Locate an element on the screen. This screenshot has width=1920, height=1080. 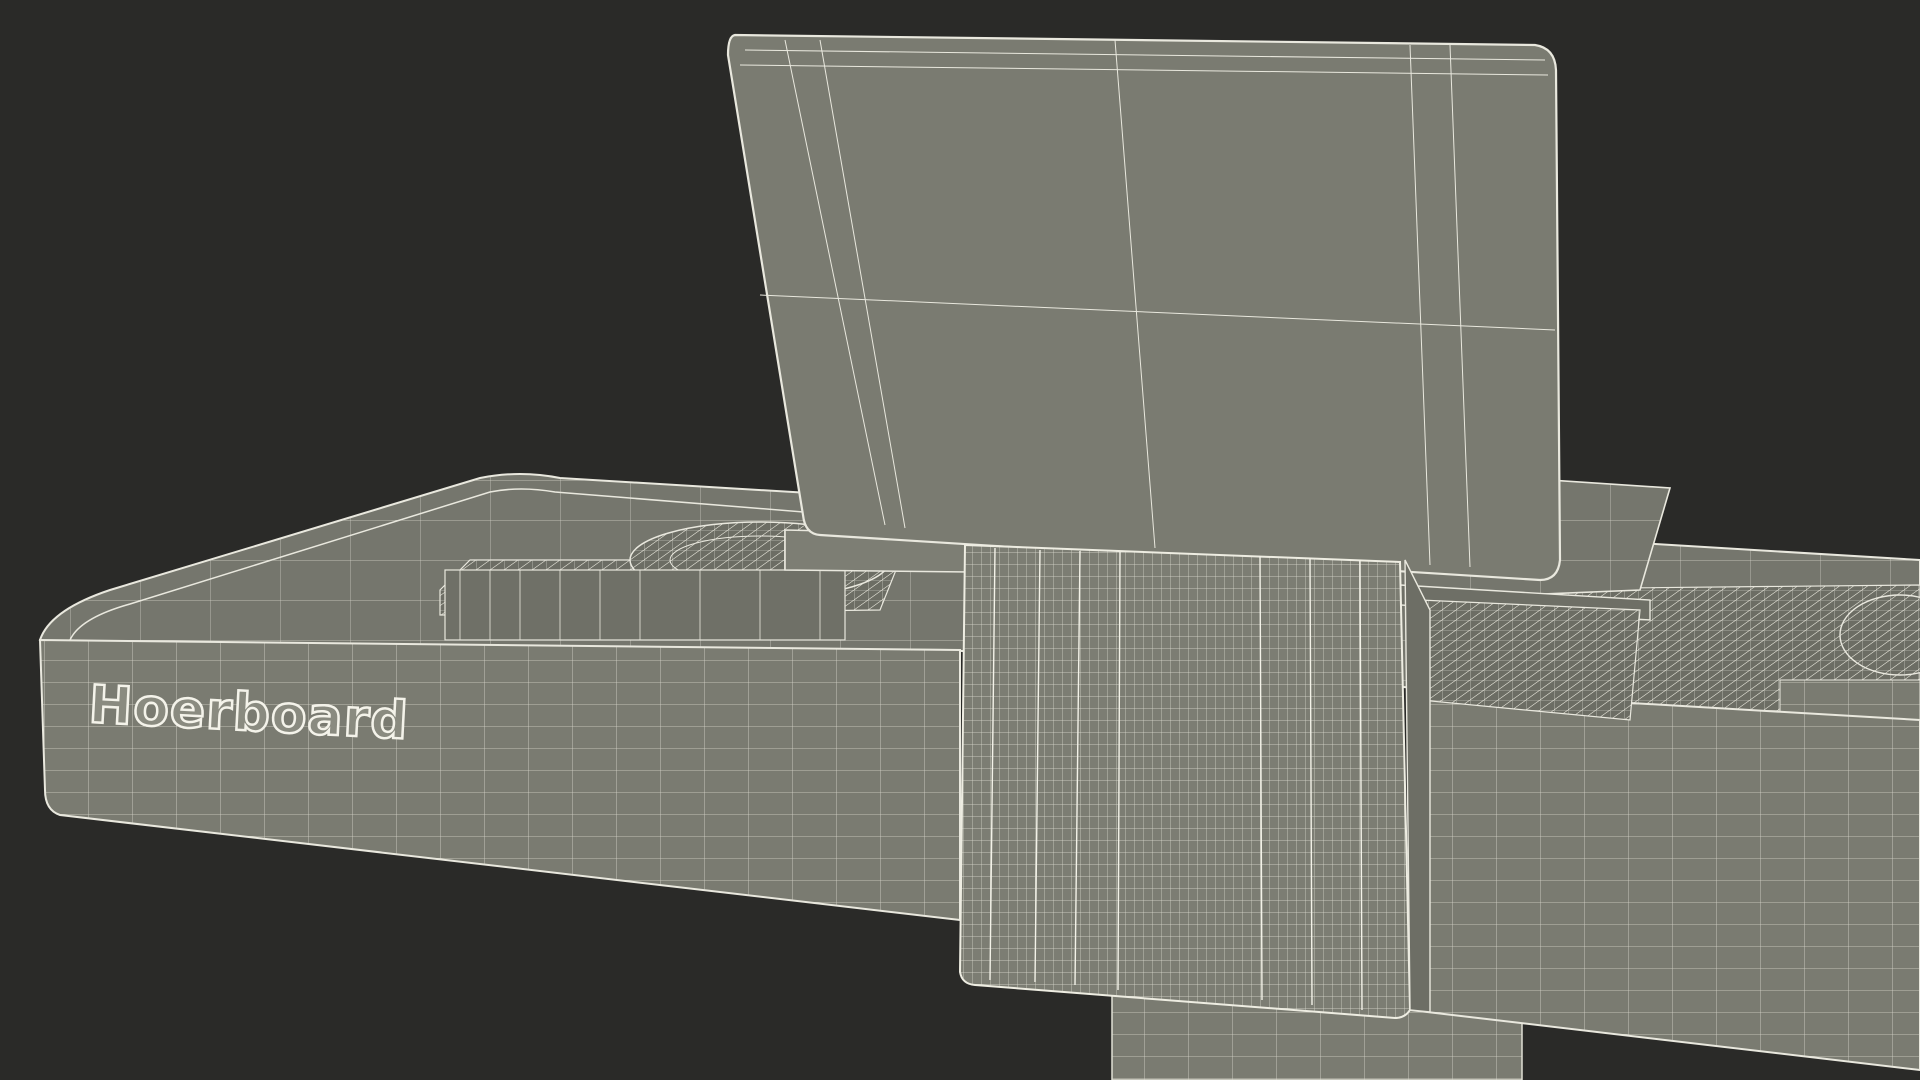
front-drape is located at coordinates (1185, 781).